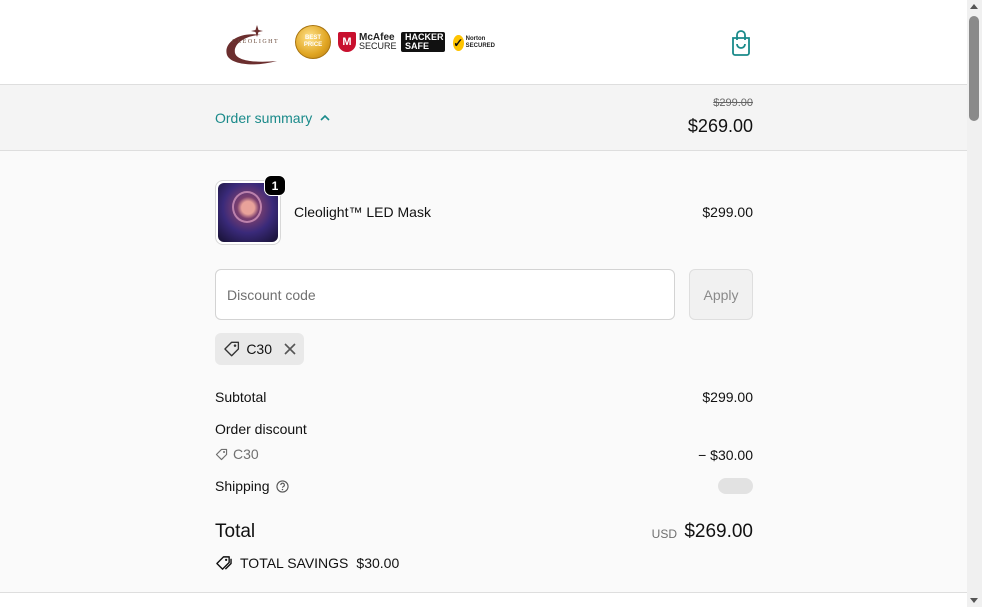  I want to click on apply-button: Apply, so click(721, 294).